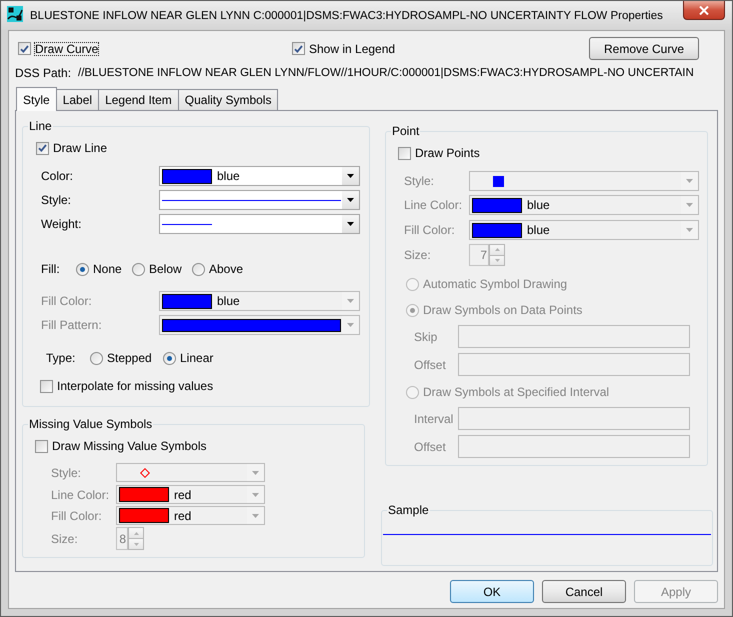 This screenshot has height=617, width=733. What do you see at coordinates (197, 358) in the screenshot?
I see `radio-label: Linear` at bounding box center [197, 358].